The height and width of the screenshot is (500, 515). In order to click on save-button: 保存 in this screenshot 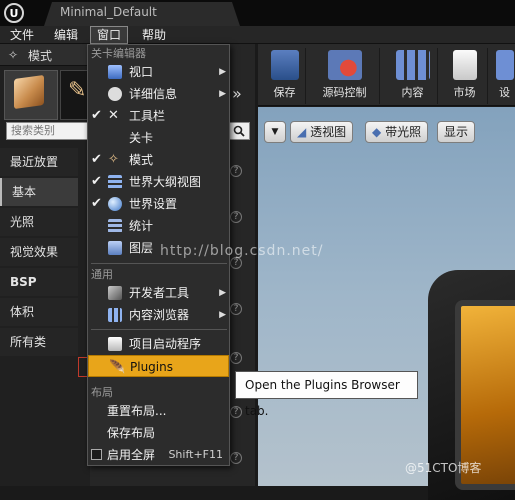, I will do `click(285, 76)`.